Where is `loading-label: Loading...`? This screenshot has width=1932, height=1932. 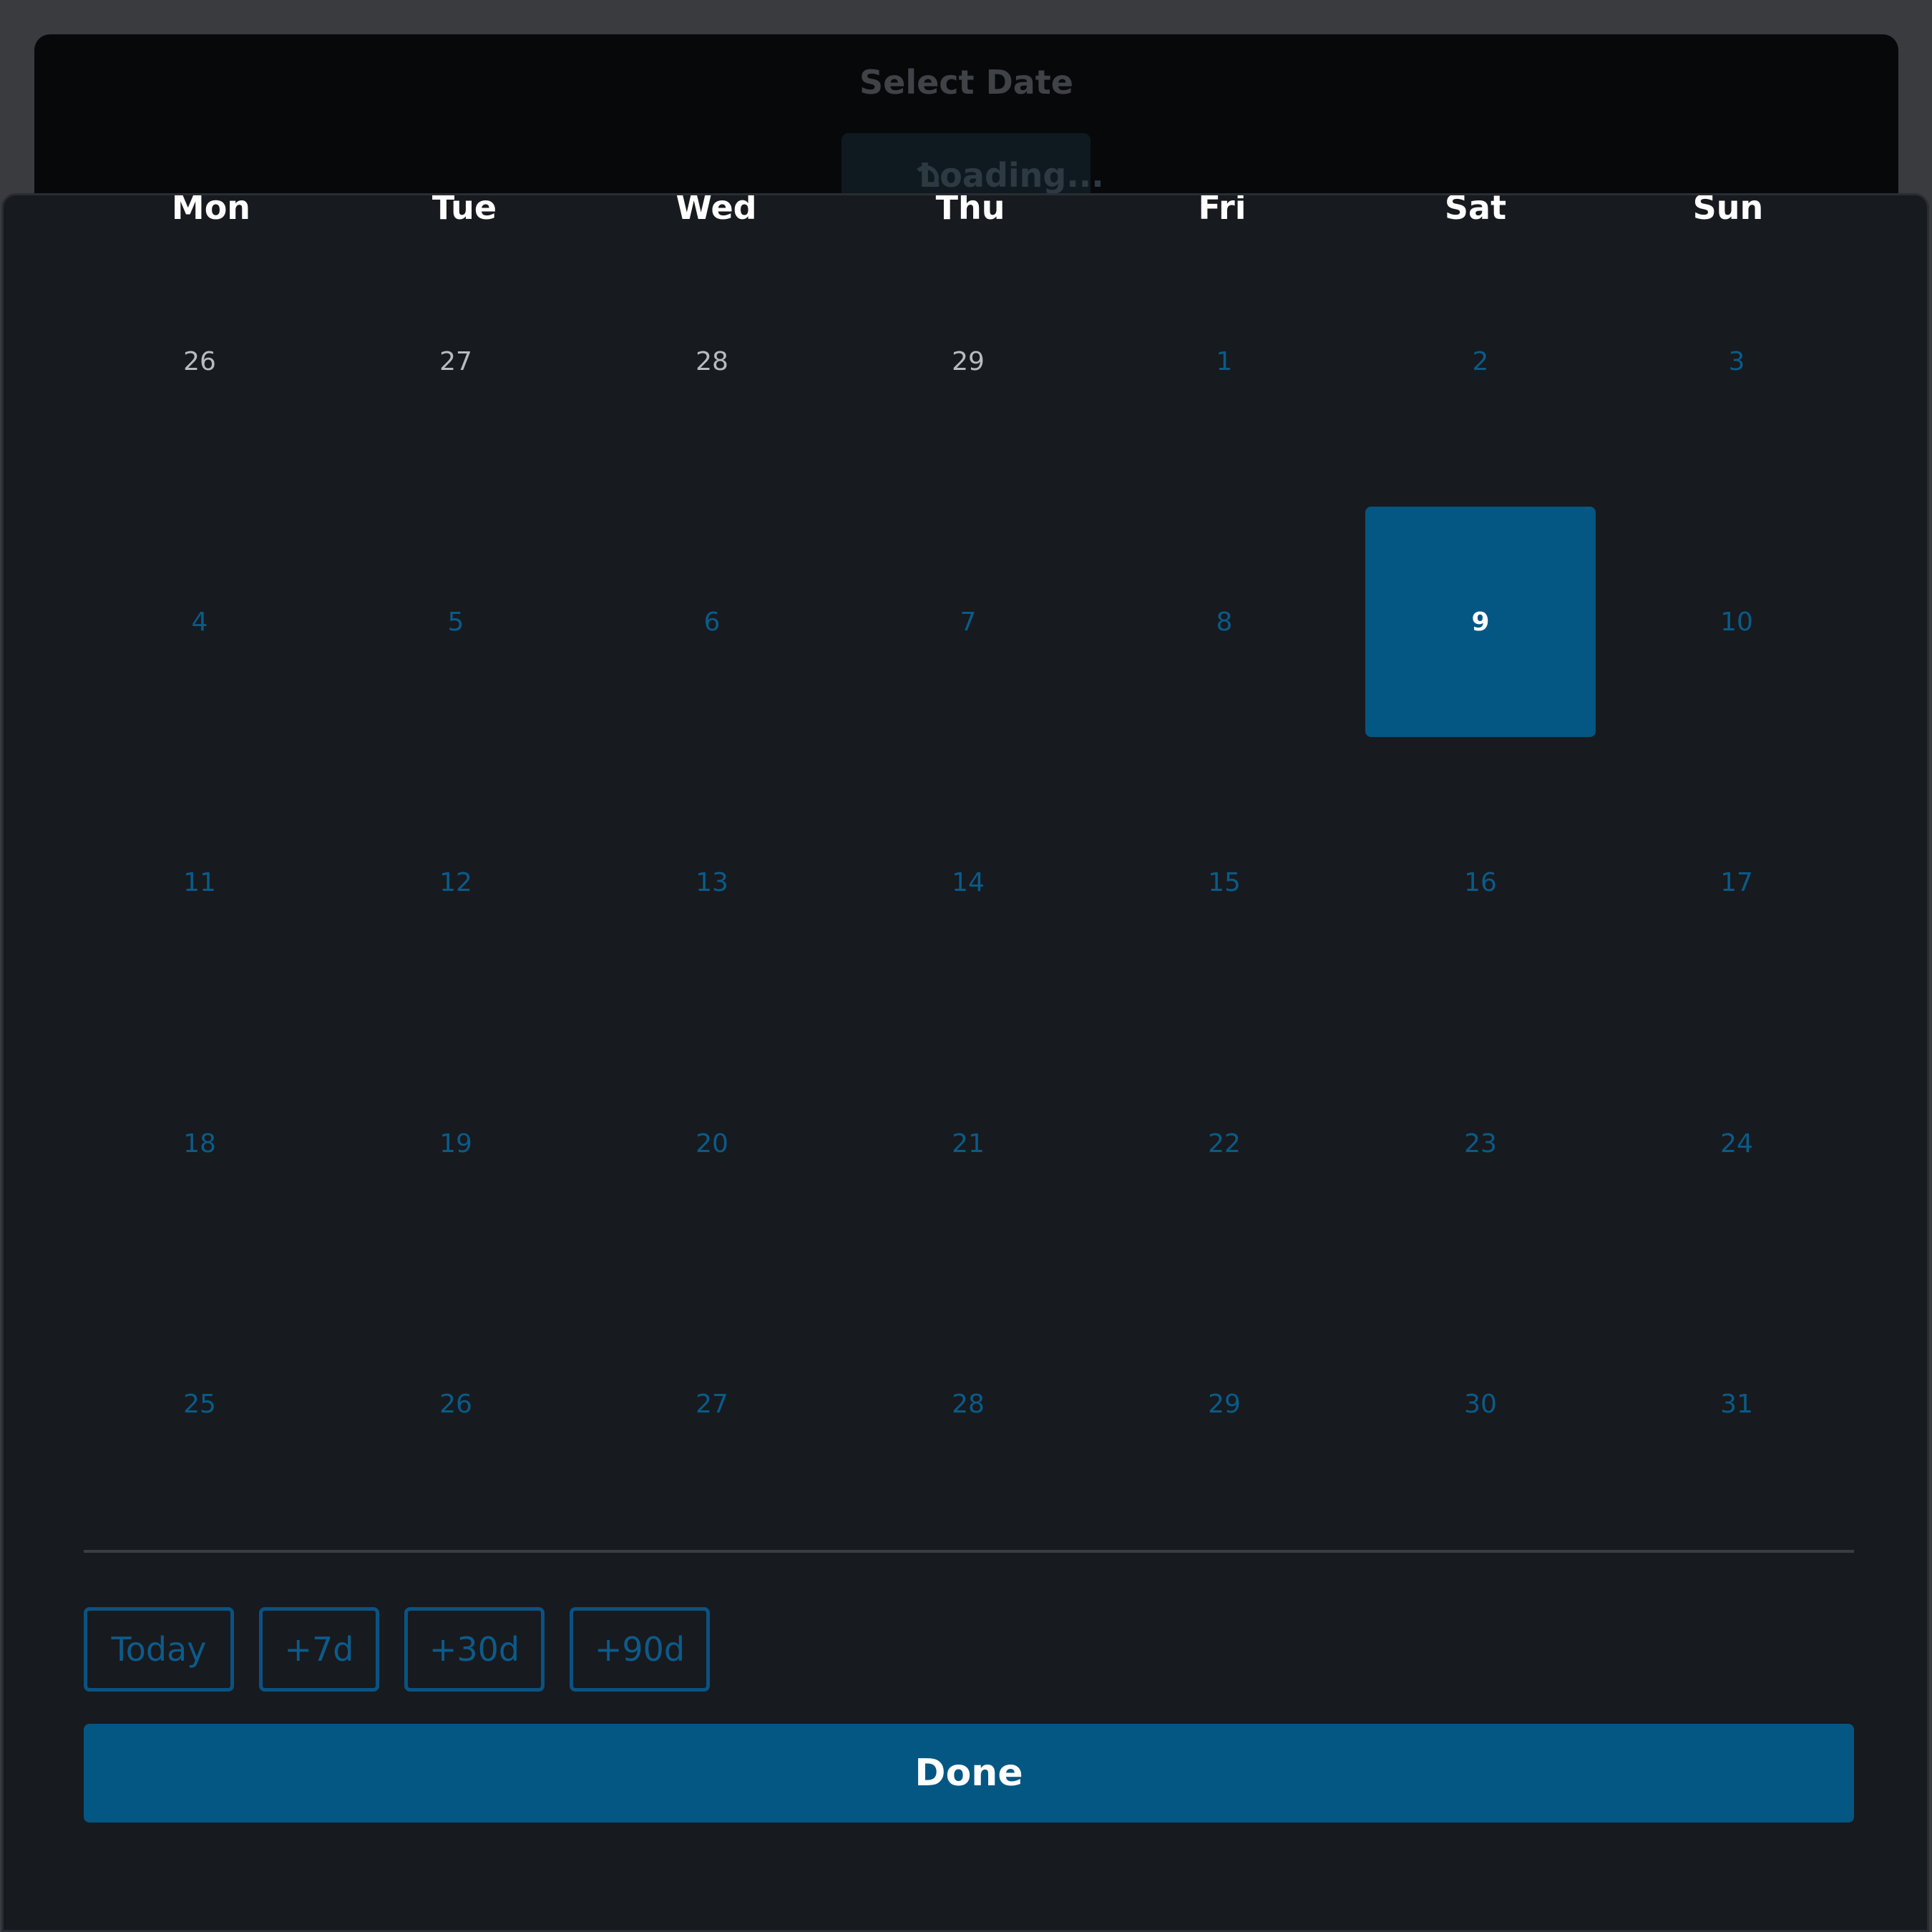
loading-label: Loading... is located at coordinates (1011, 175).